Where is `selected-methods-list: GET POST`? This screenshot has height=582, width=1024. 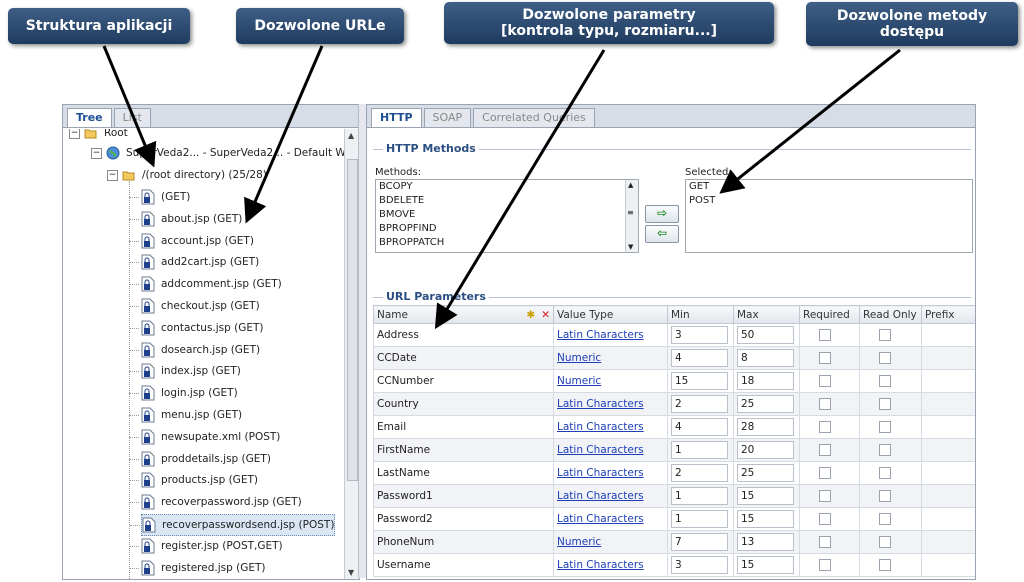
selected-methods-list: GET POST is located at coordinates (829, 216).